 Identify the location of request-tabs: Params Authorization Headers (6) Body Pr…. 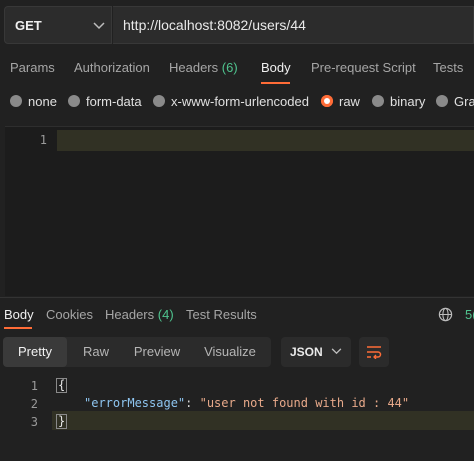
(237, 68).